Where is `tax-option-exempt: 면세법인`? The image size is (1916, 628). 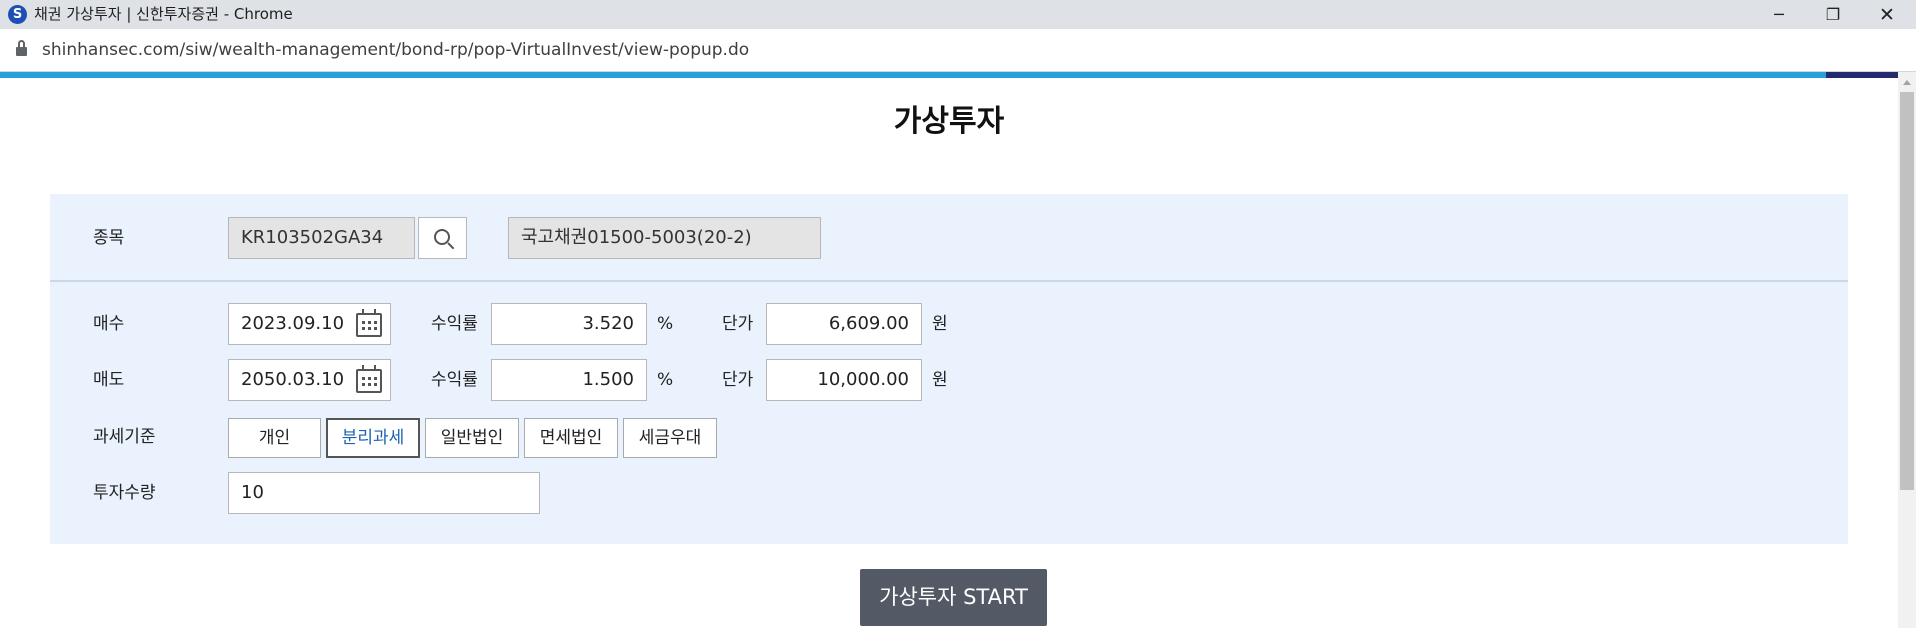 tax-option-exempt: 면세법인 is located at coordinates (571, 438).